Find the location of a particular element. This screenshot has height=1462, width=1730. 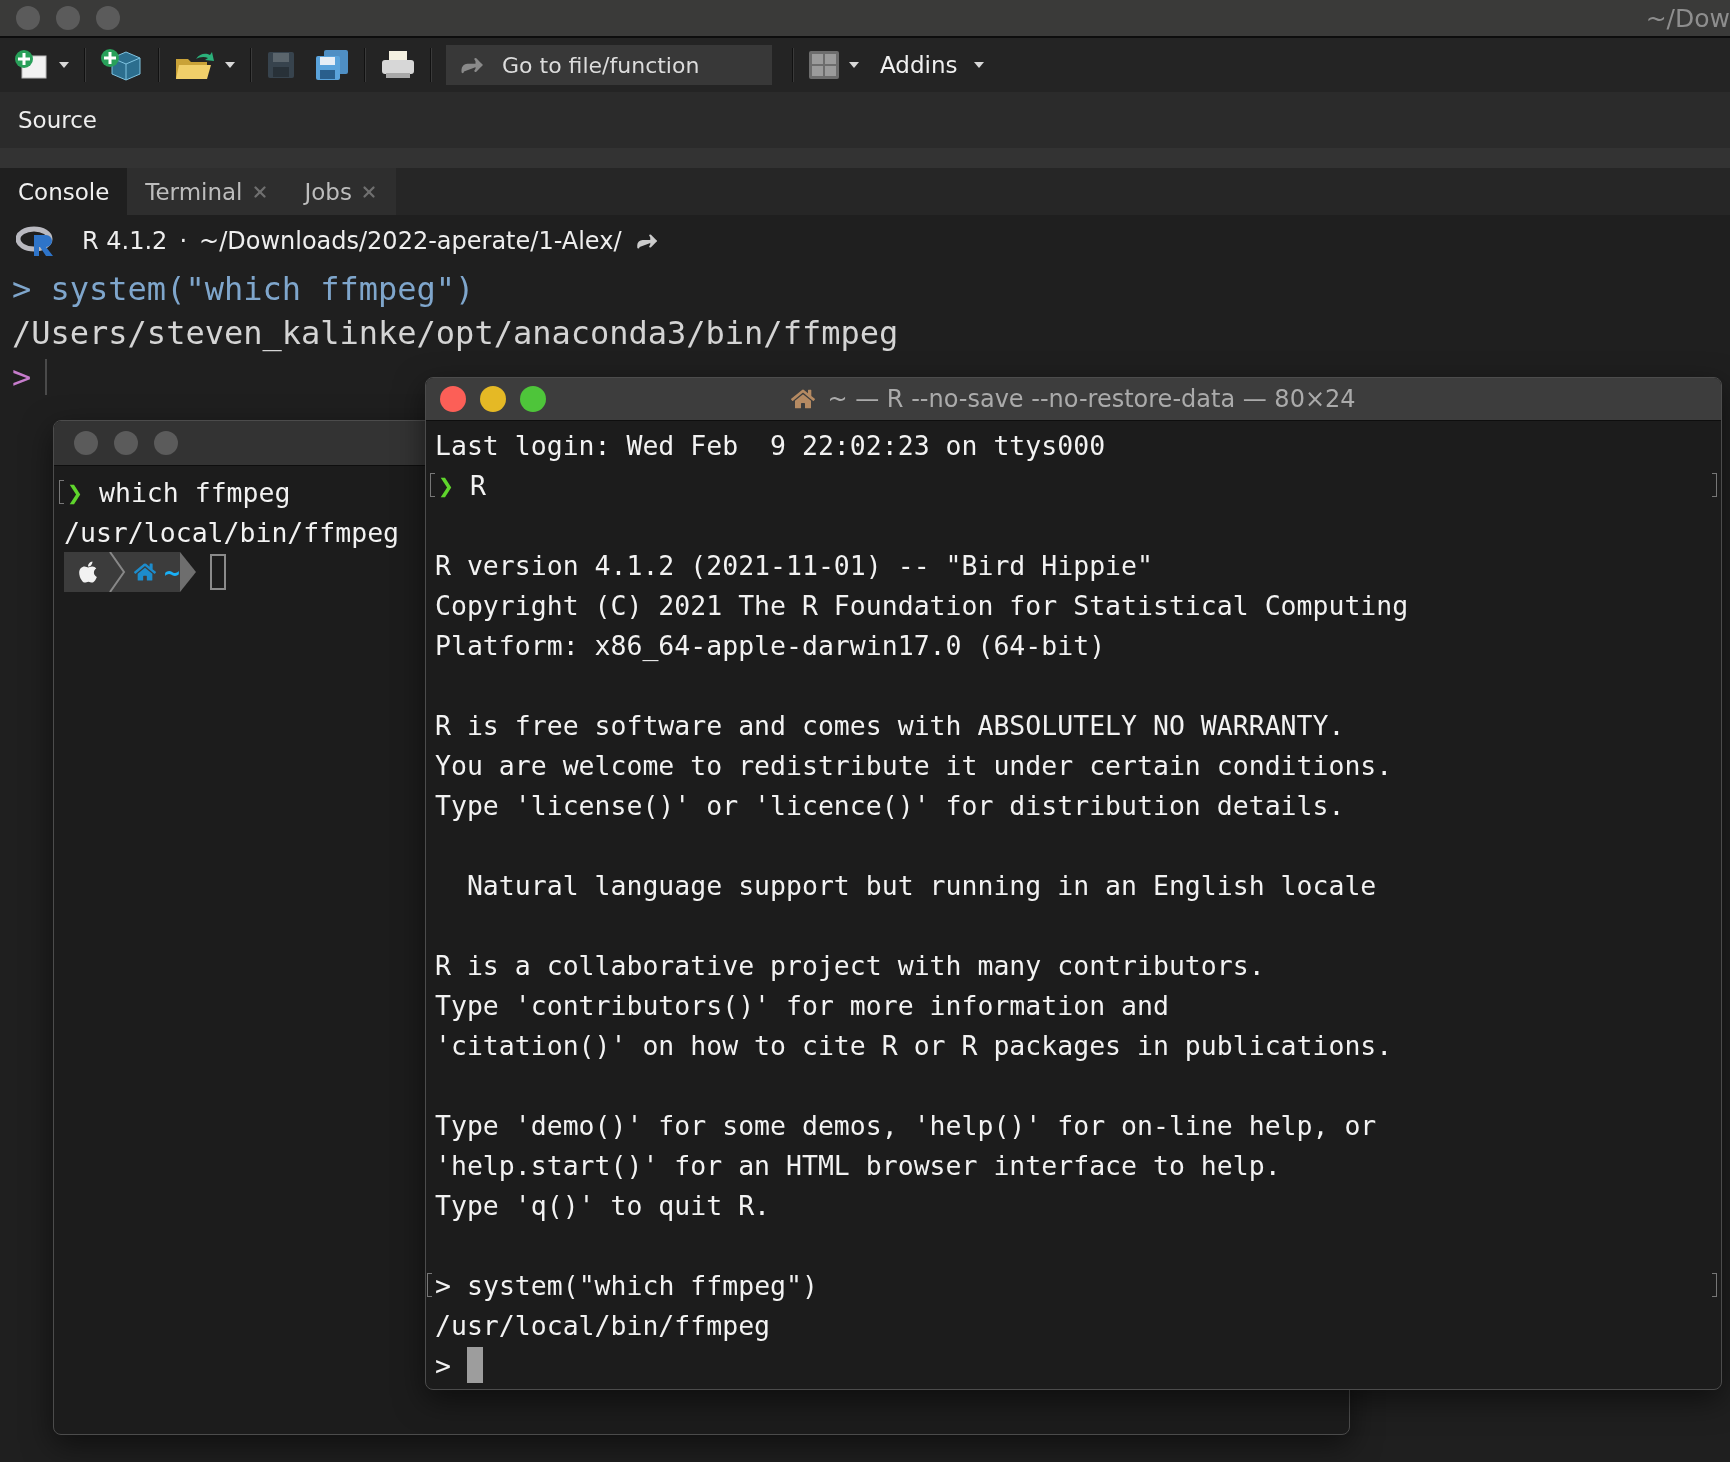

terminal-text: Platform: x86_64-apple-darwin17.0 (64-bit) is located at coordinates (770, 645).